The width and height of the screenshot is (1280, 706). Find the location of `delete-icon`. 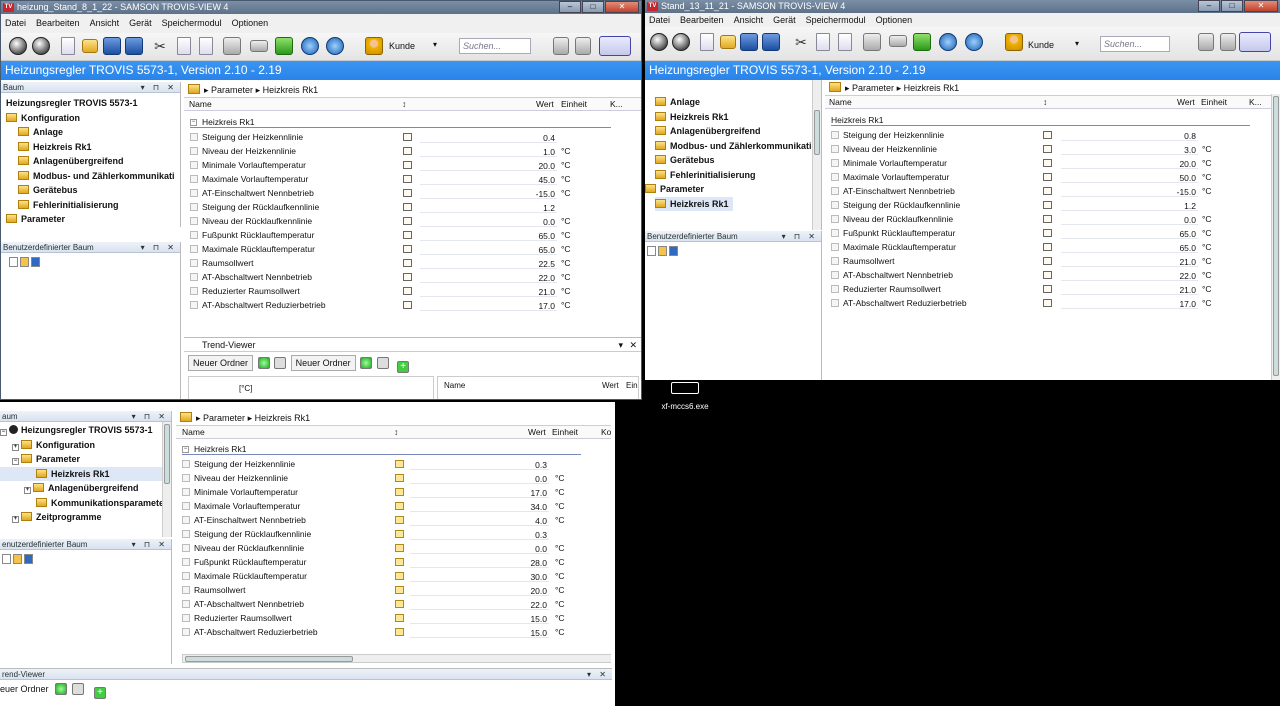

delete-icon is located at coordinates (280, 363).